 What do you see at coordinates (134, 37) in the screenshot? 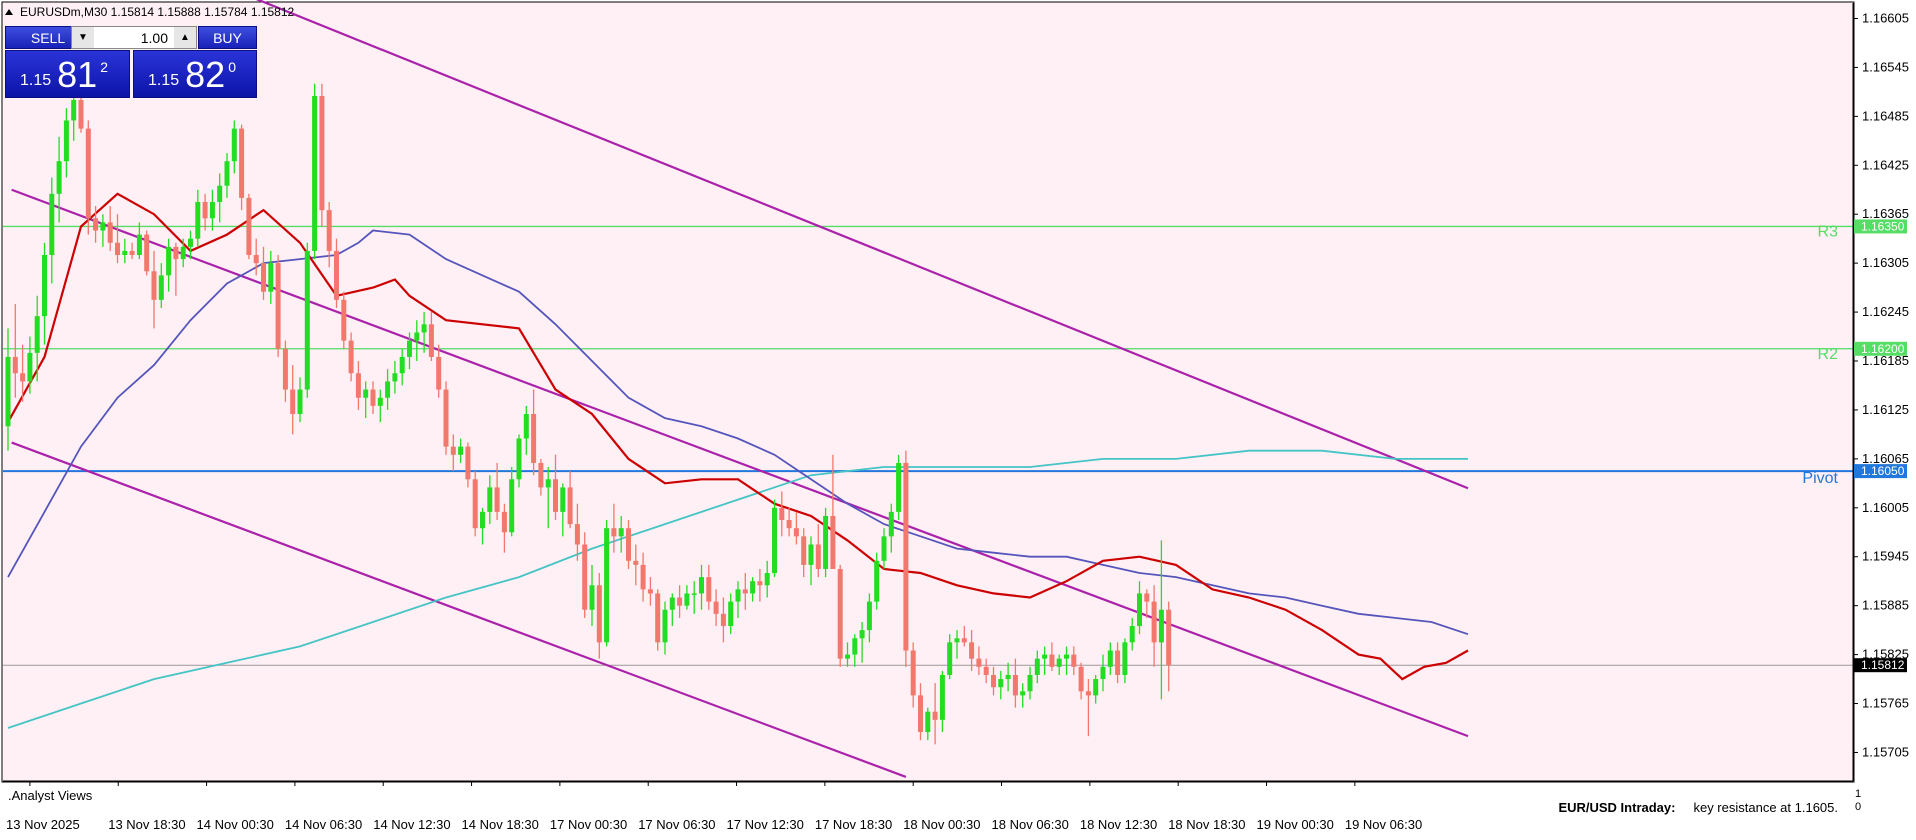
I see `lot-size-input` at bounding box center [134, 37].